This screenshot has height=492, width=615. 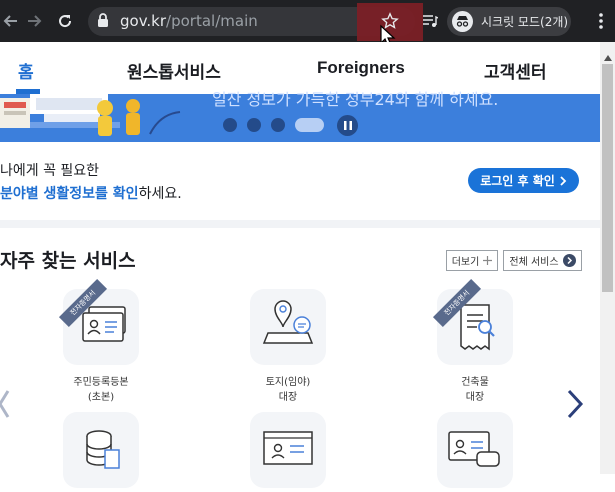 What do you see at coordinates (465, 262) in the screenshot?
I see `more-label: 더보기` at bounding box center [465, 262].